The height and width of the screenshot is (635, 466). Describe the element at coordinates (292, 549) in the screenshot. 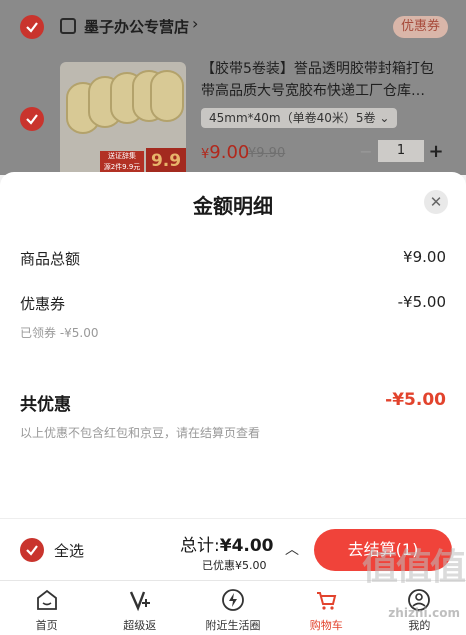

I see `chevron-up-icon: ︿` at that location.